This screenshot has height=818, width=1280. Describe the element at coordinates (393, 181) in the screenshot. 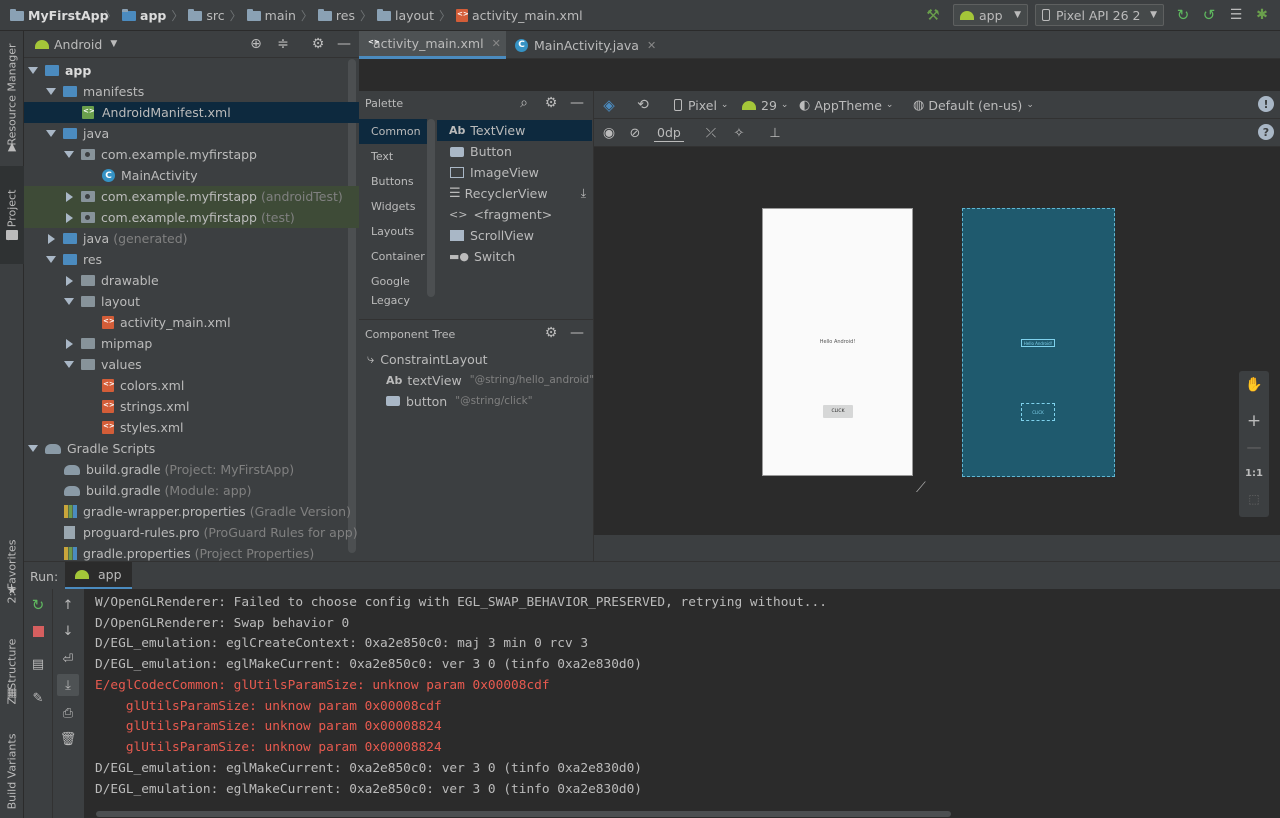

I see `palette-category-buttons: Buttons` at that location.